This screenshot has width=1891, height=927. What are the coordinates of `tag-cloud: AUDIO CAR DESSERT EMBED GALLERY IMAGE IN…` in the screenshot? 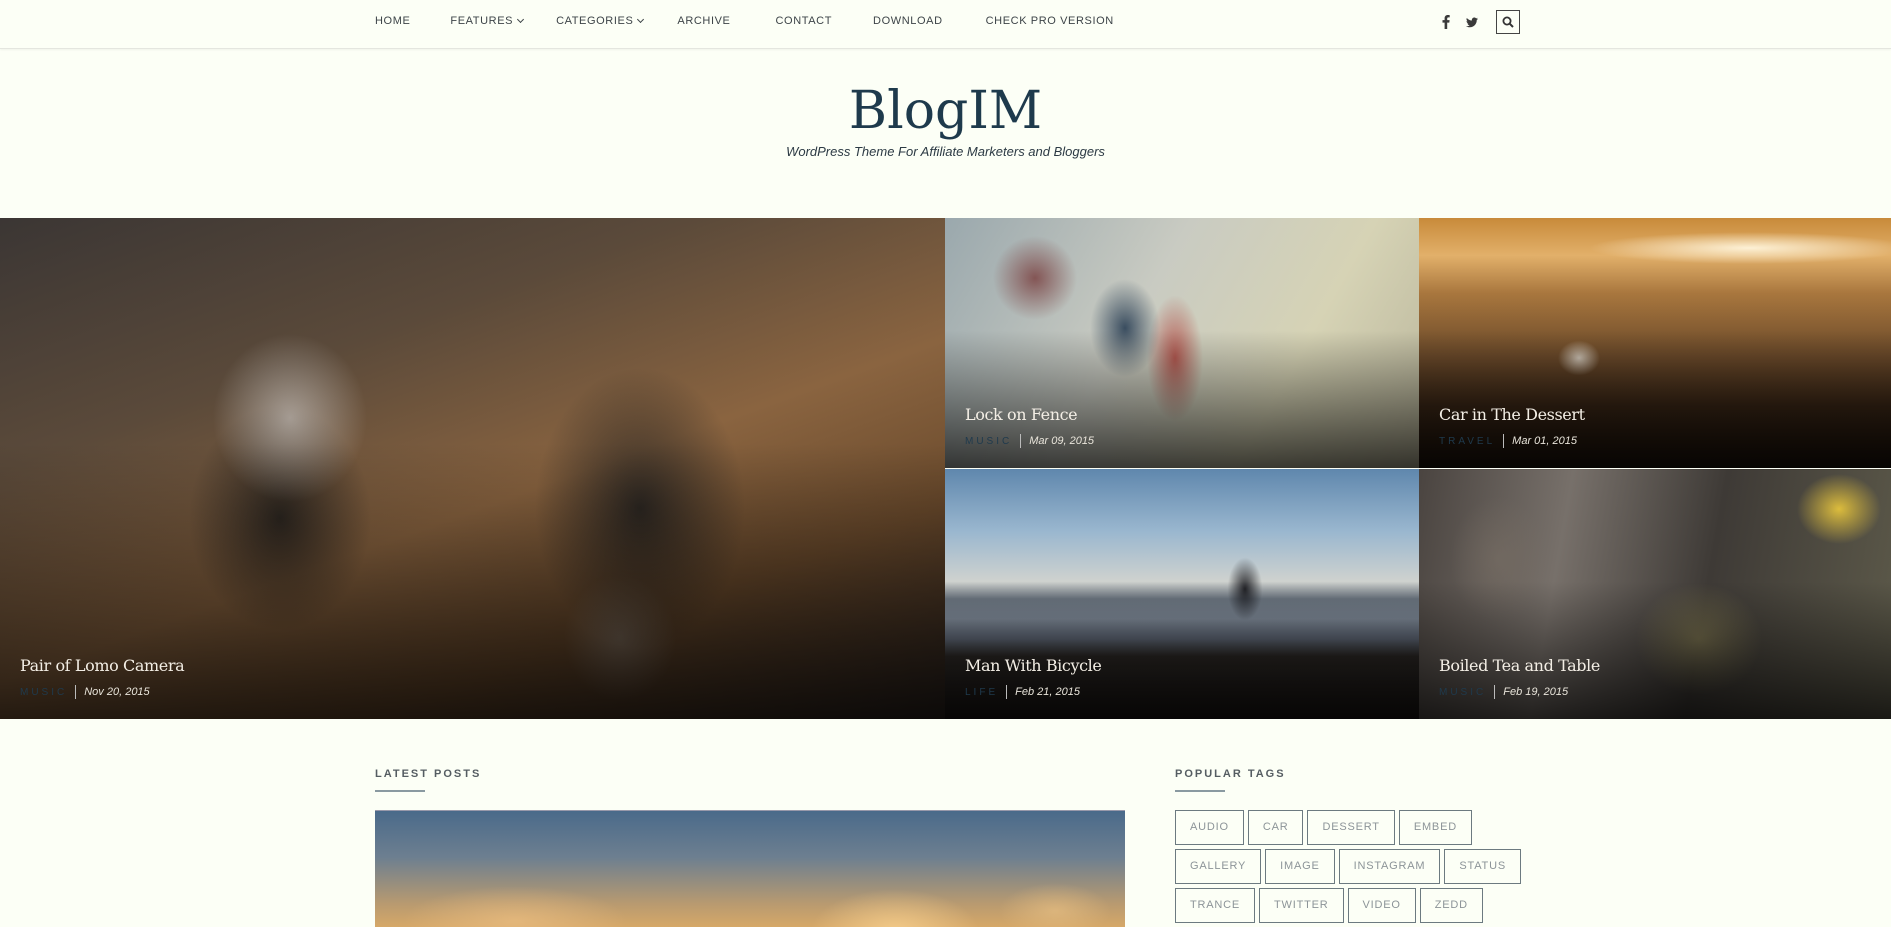 It's located at (1348, 868).